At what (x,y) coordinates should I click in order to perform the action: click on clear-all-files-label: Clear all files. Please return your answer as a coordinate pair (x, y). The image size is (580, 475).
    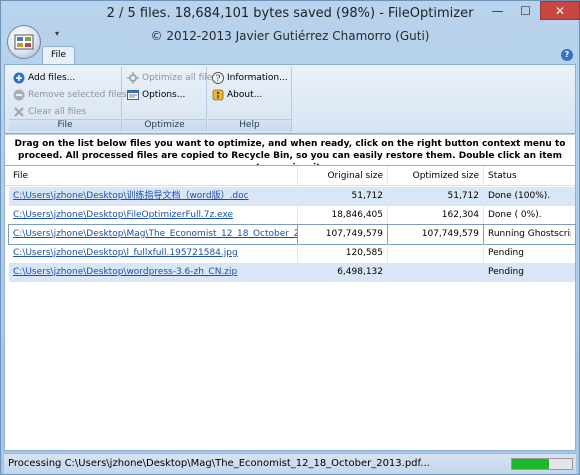
    Looking at the image, I should click on (57, 112).